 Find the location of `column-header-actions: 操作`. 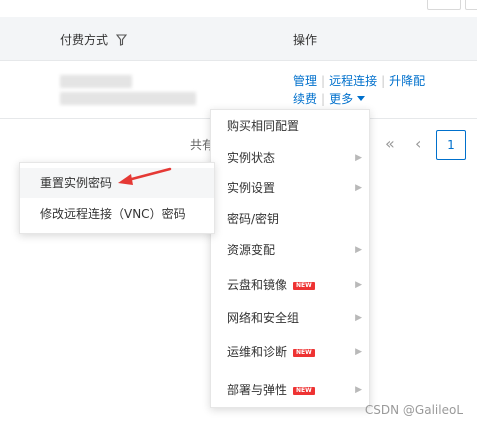

column-header-actions: 操作 is located at coordinates (305, 40).